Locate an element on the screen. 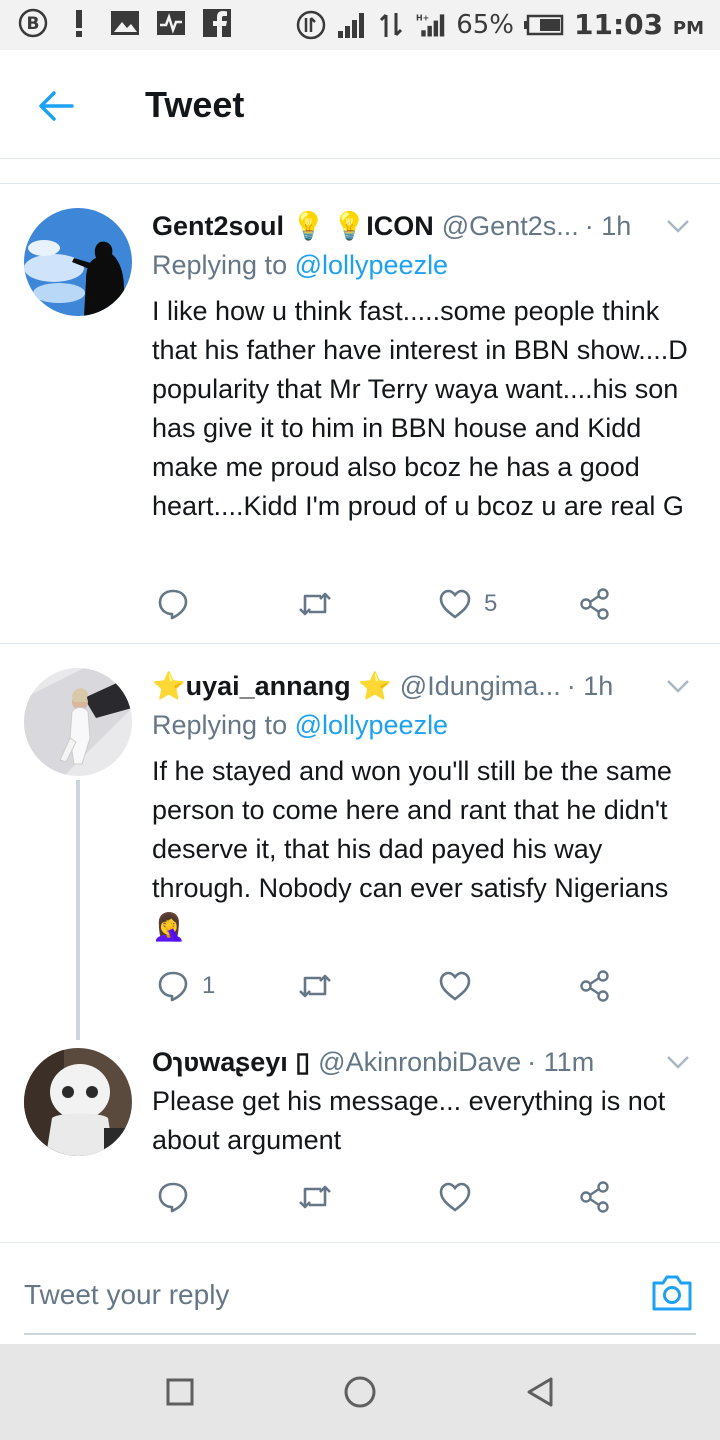 This screenshot has width=720, height=1440. svg-text: H+ is located at coordinates (422, 17).